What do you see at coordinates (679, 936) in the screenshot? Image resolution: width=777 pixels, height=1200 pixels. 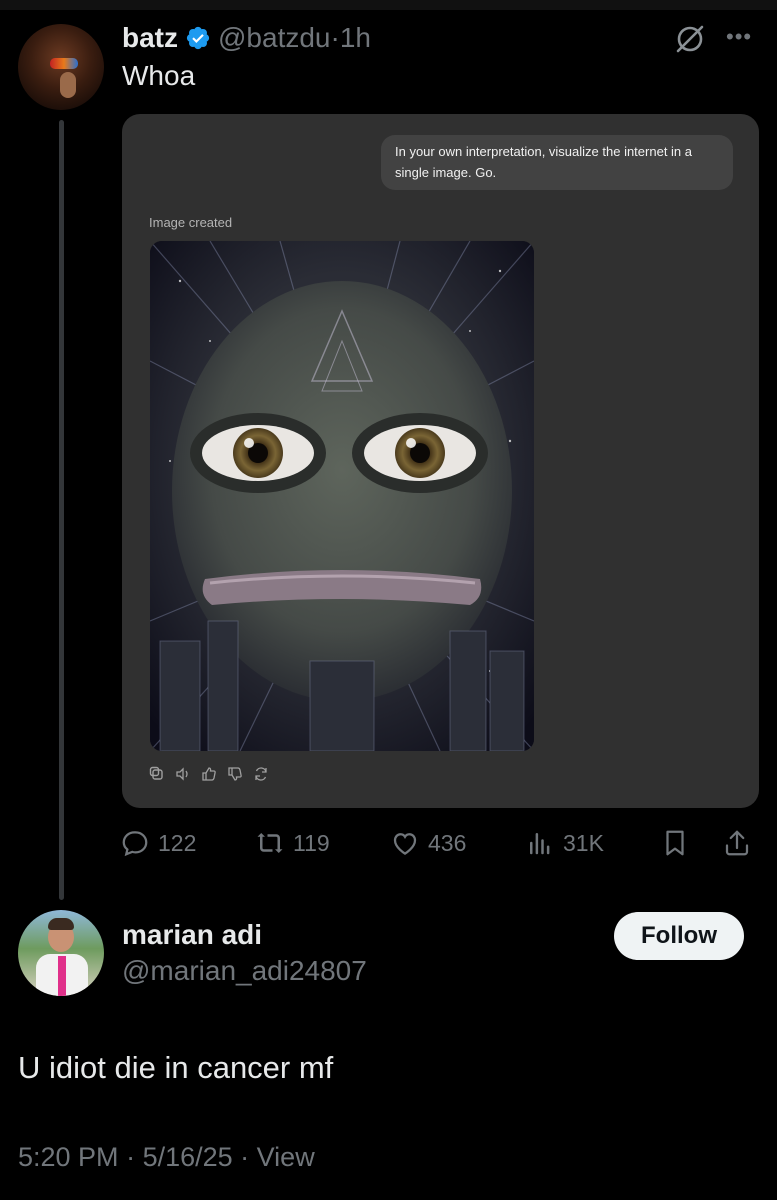 I see `follow-button: Follow` at bounding box center [679, 936].